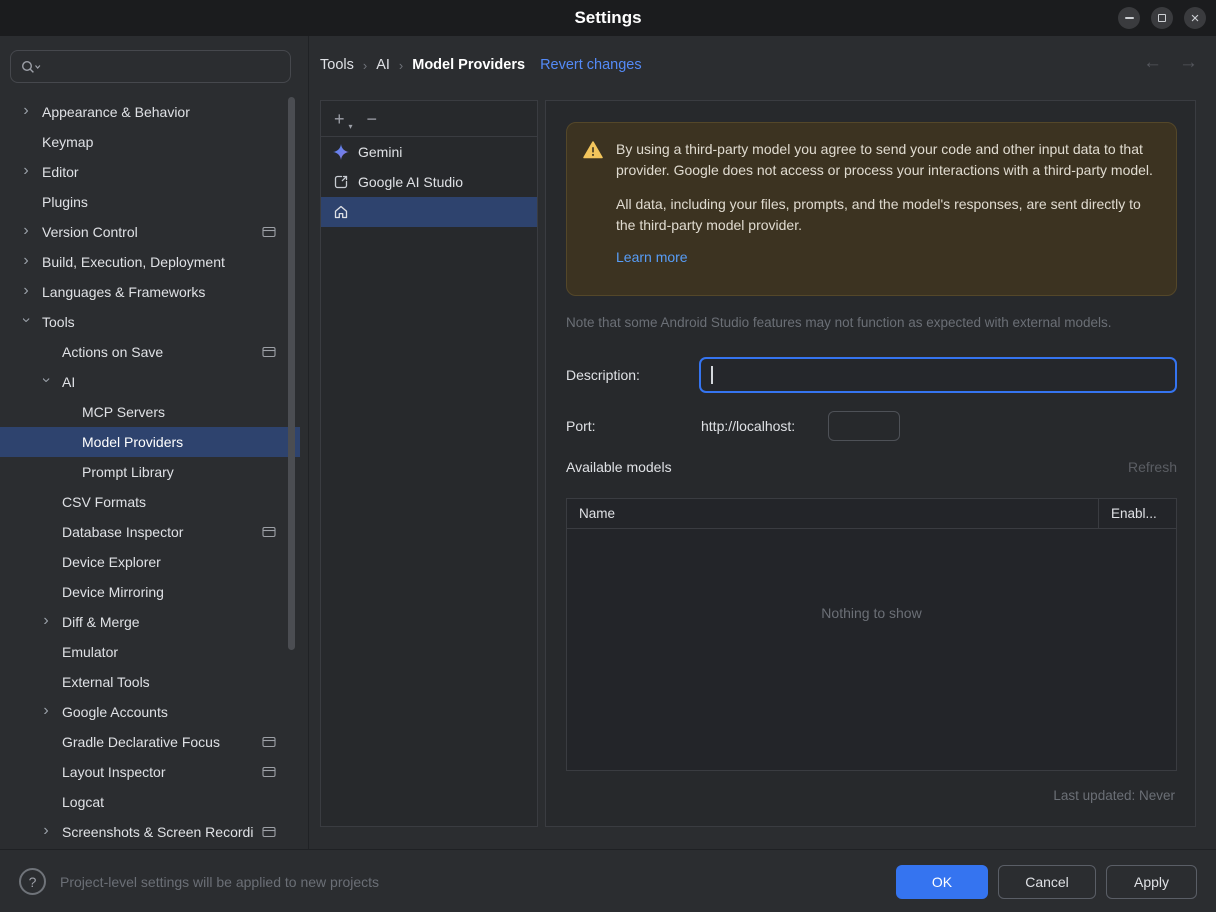 This screenshot has width=1216, height=912. Describe the element at coordinates (150, 322) in the screenshot. I see `sidebar-item-tools: › Tools` at that location.